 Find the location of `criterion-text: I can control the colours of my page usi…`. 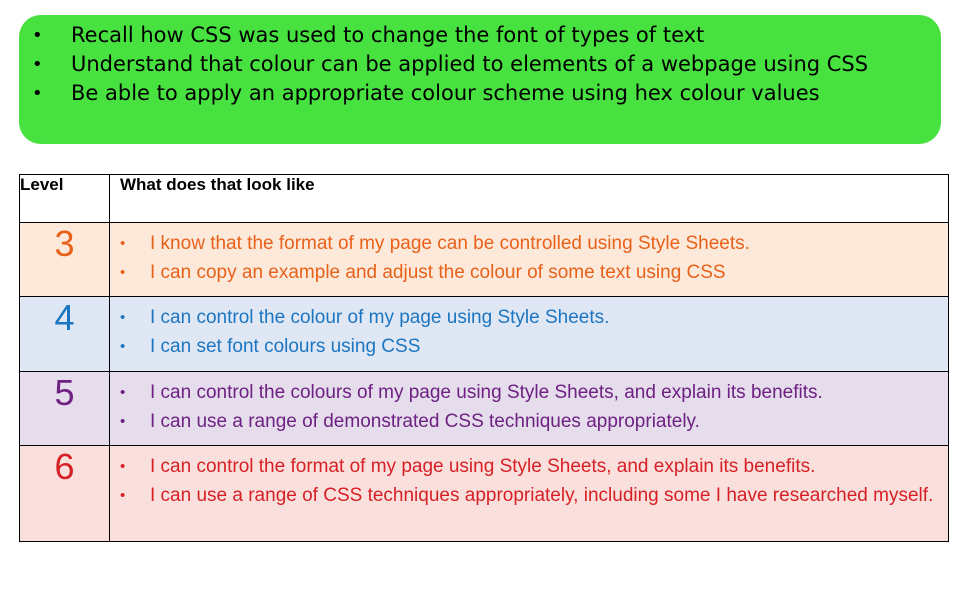

criterion-text: I can control the colours of my page usi… is located at coordinates (486, 392).